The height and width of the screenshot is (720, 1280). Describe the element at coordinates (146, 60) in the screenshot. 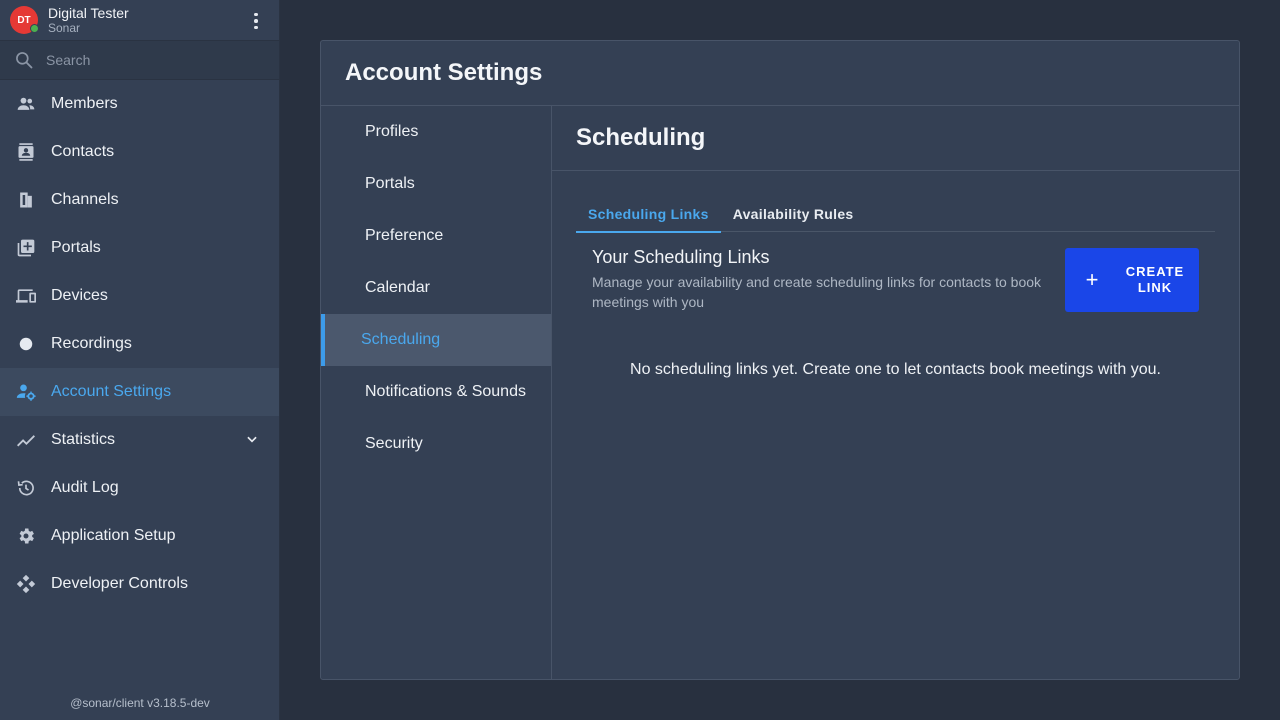

I see `search-input` at that location.